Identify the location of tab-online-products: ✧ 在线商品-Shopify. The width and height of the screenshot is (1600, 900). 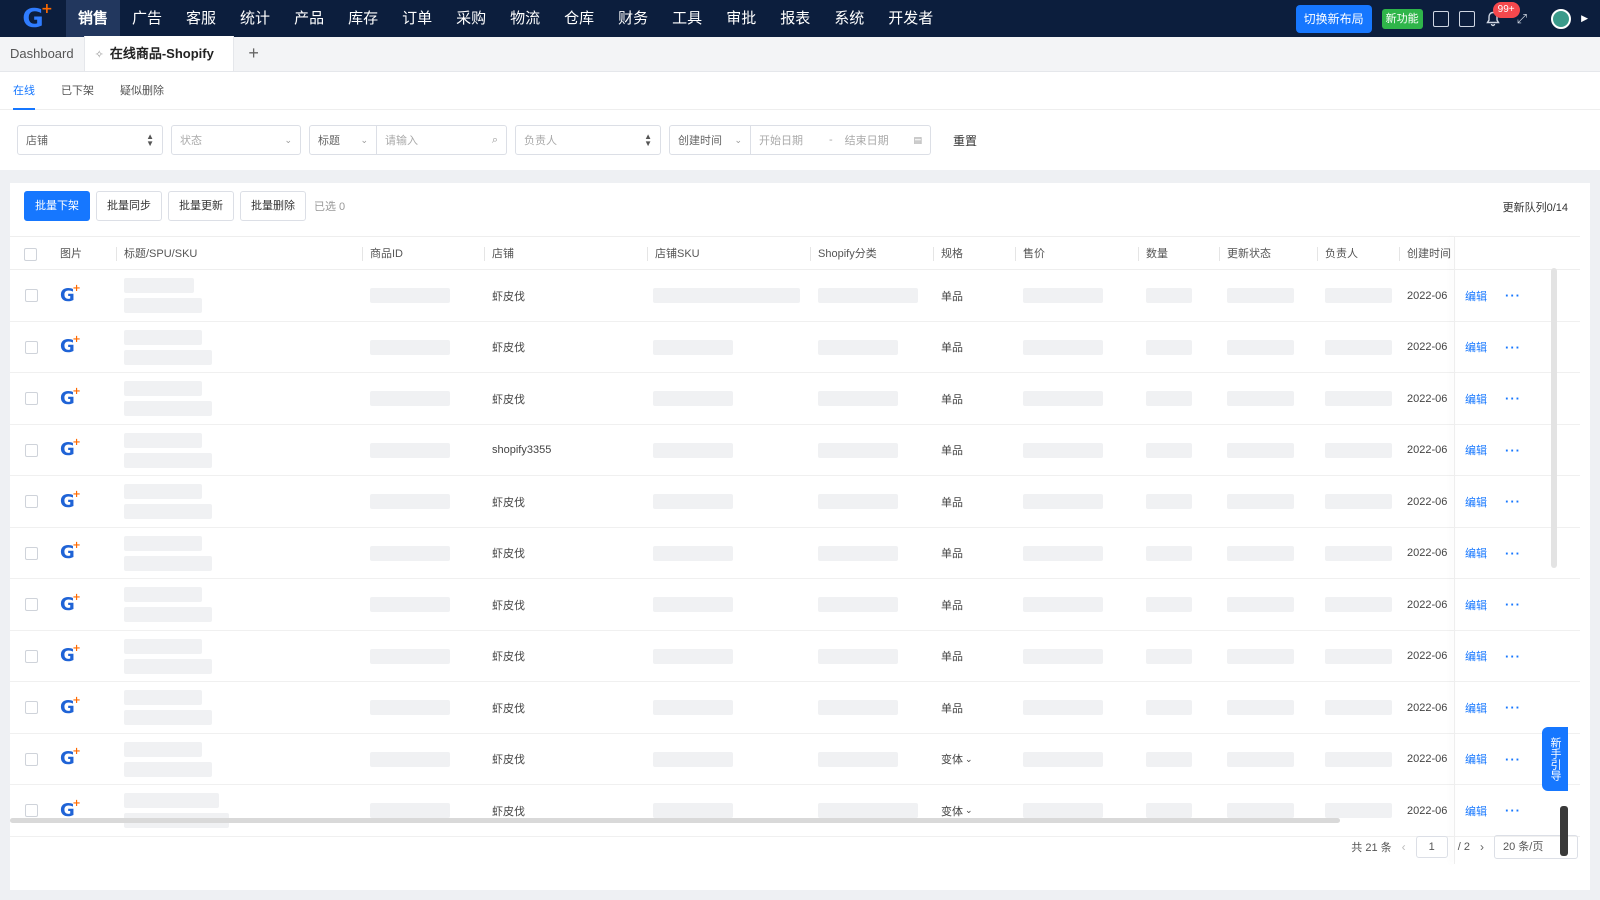
(158, 53).